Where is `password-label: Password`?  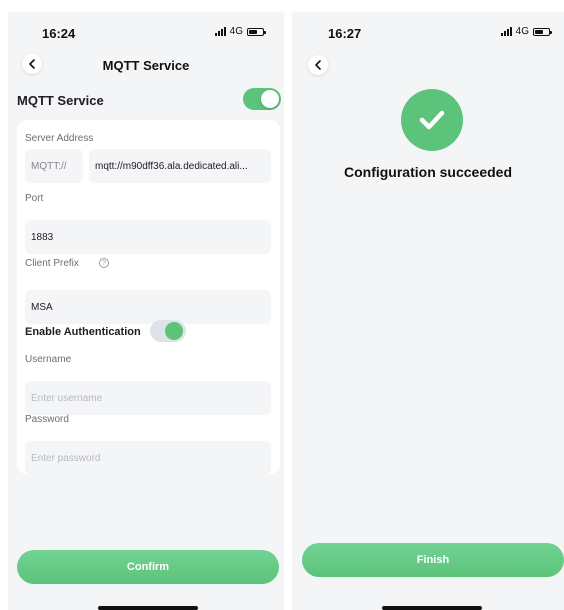 password-label: Password is located at coordinates (47, 419).